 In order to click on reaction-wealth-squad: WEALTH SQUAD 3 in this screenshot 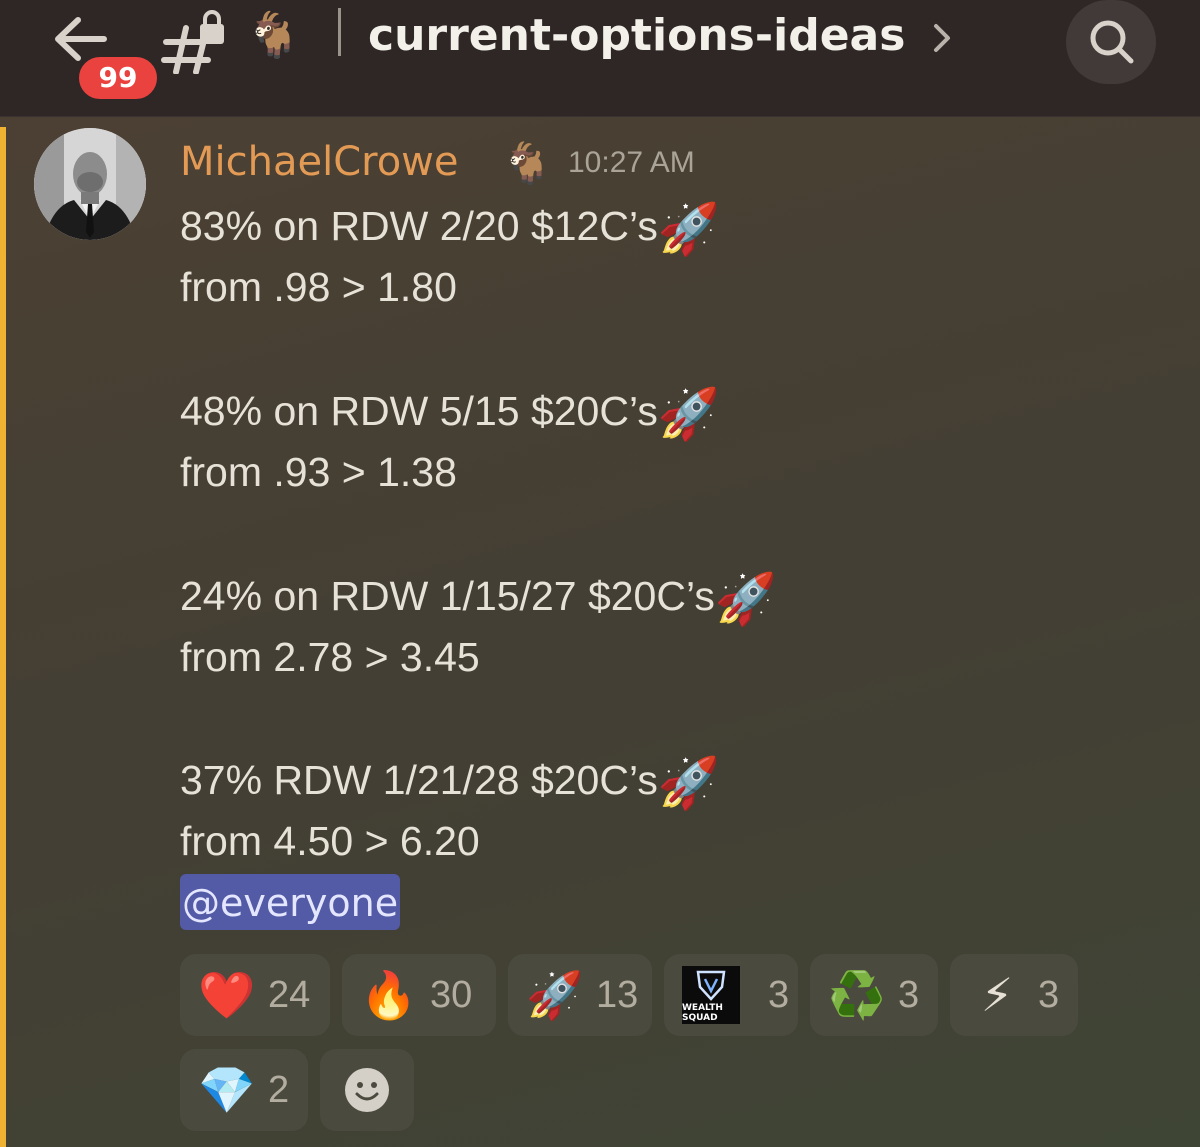, I will do `click(731, 995)`.